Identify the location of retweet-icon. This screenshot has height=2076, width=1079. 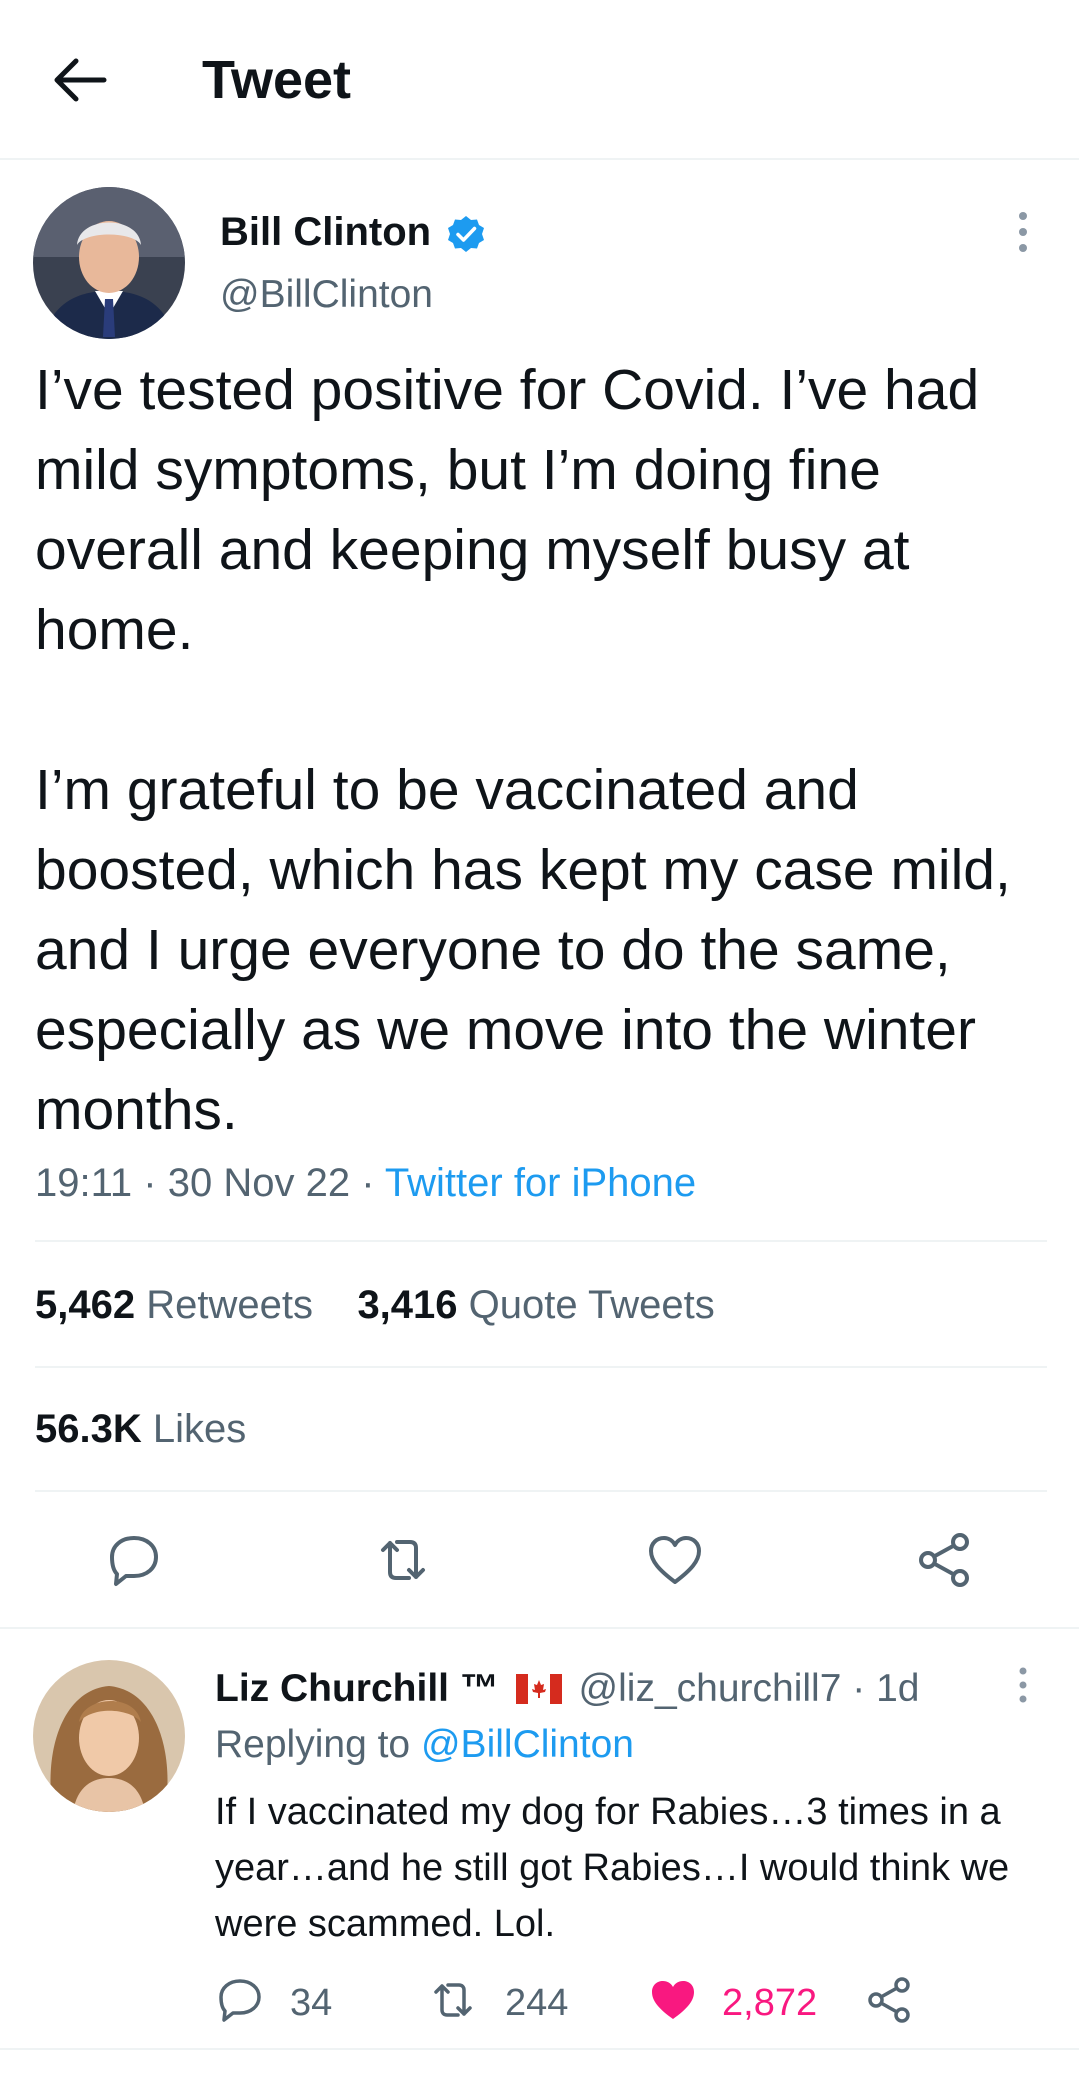
(403, 1560).